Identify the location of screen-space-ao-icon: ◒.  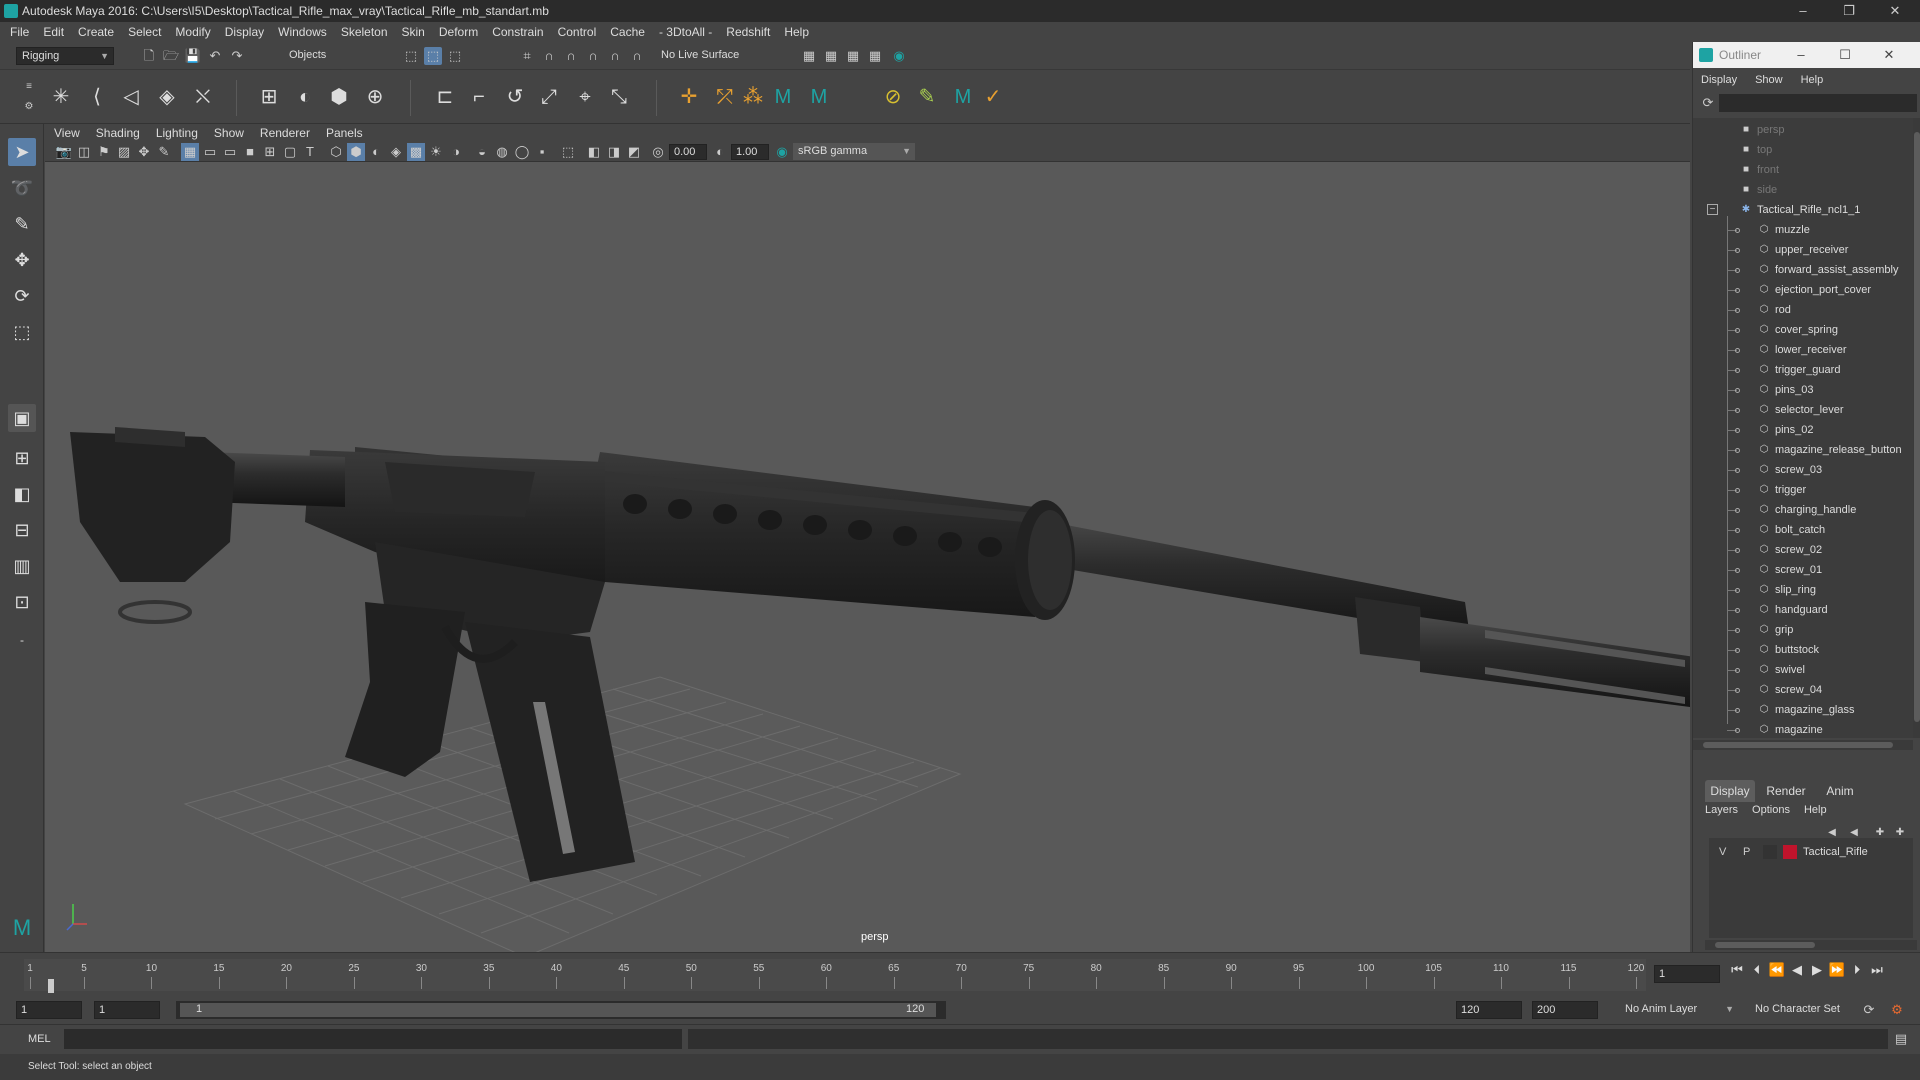
(482, 152).